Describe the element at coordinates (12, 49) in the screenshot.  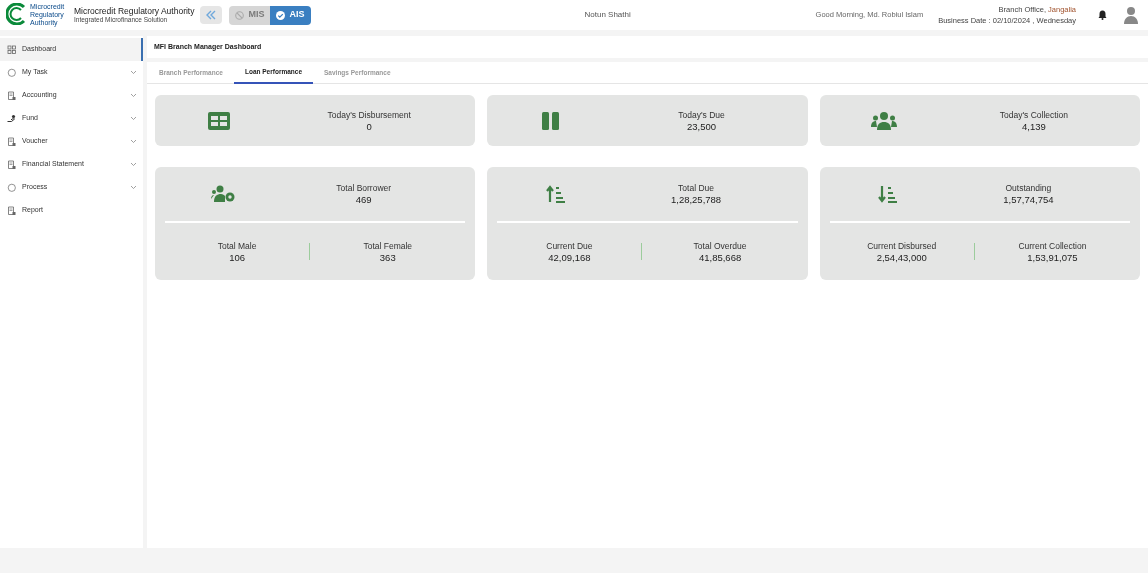
I see `grid-icon` at that location.